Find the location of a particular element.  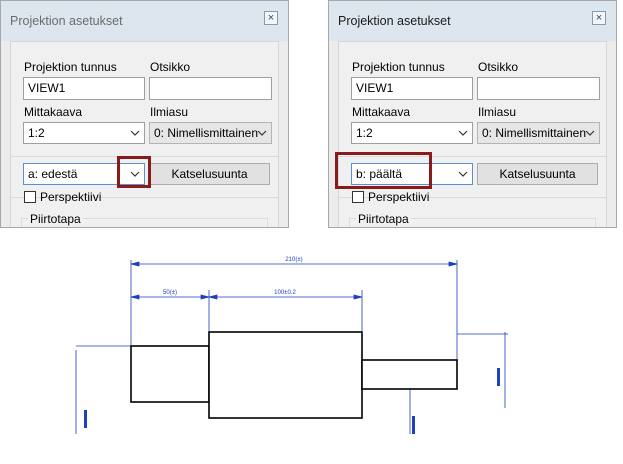

shaft-outline is located at coordinates (294, 375).